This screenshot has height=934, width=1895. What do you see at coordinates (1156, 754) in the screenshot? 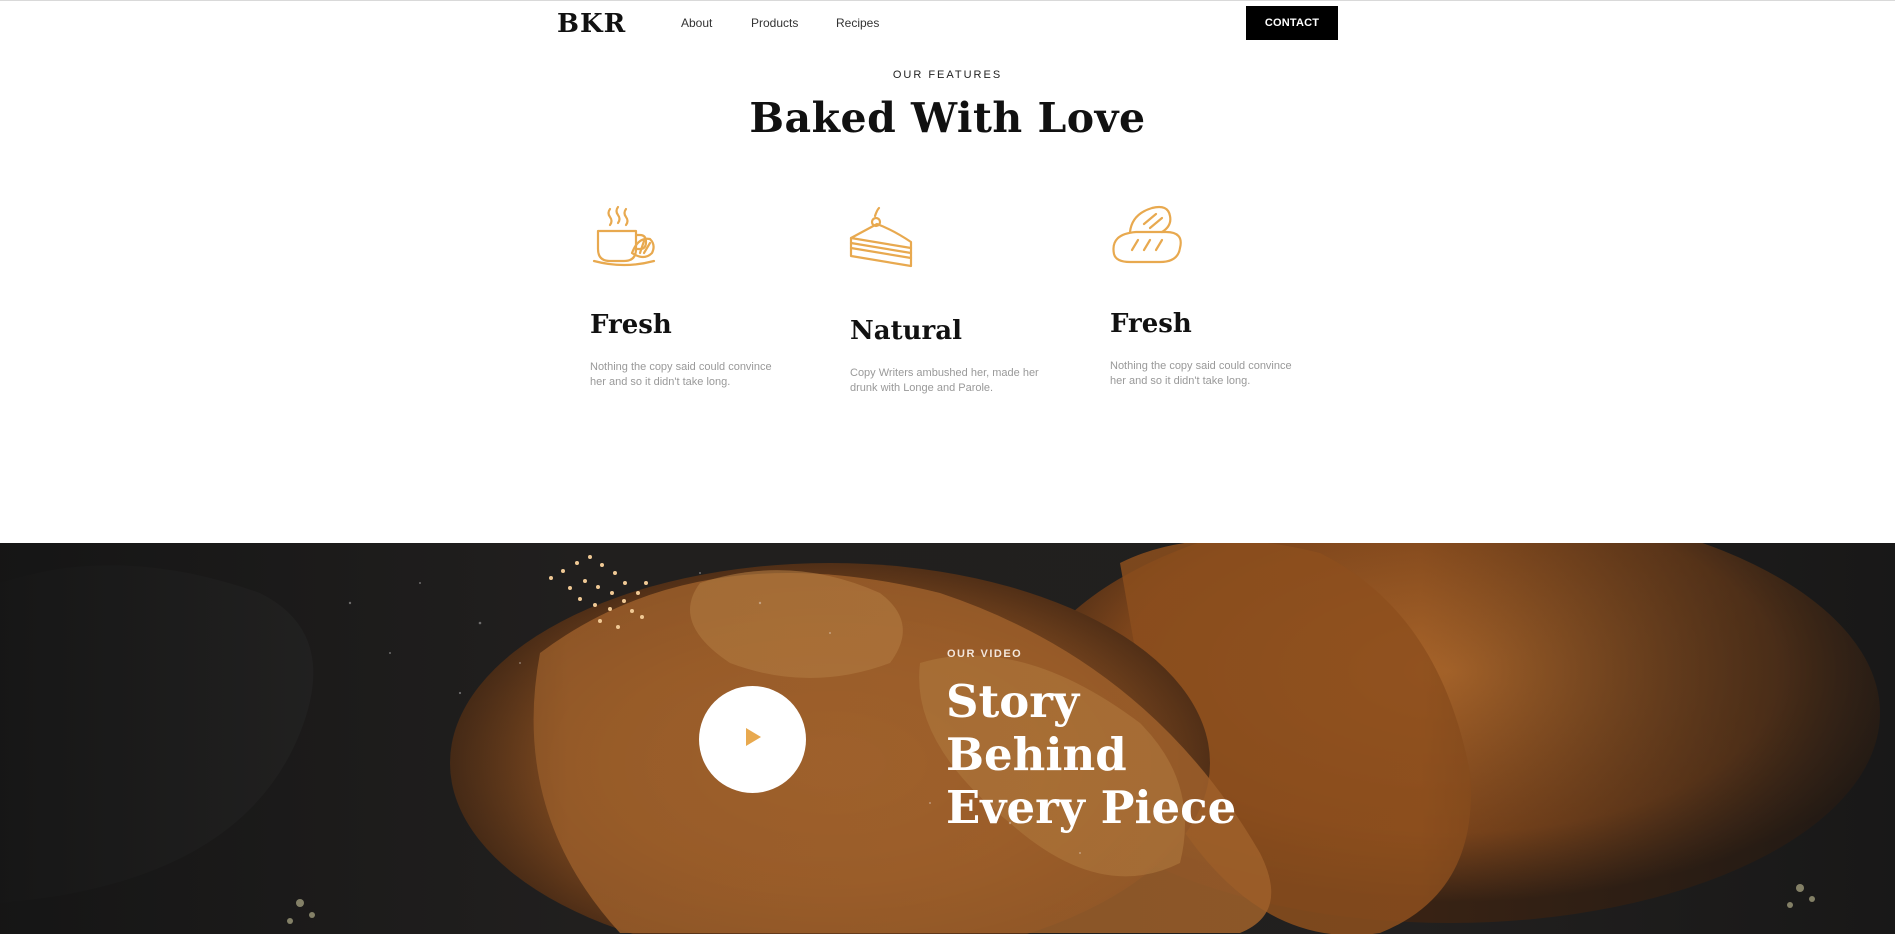
I see `video-title: Story Behind Every Piece` at bounding box center [1156, 754].